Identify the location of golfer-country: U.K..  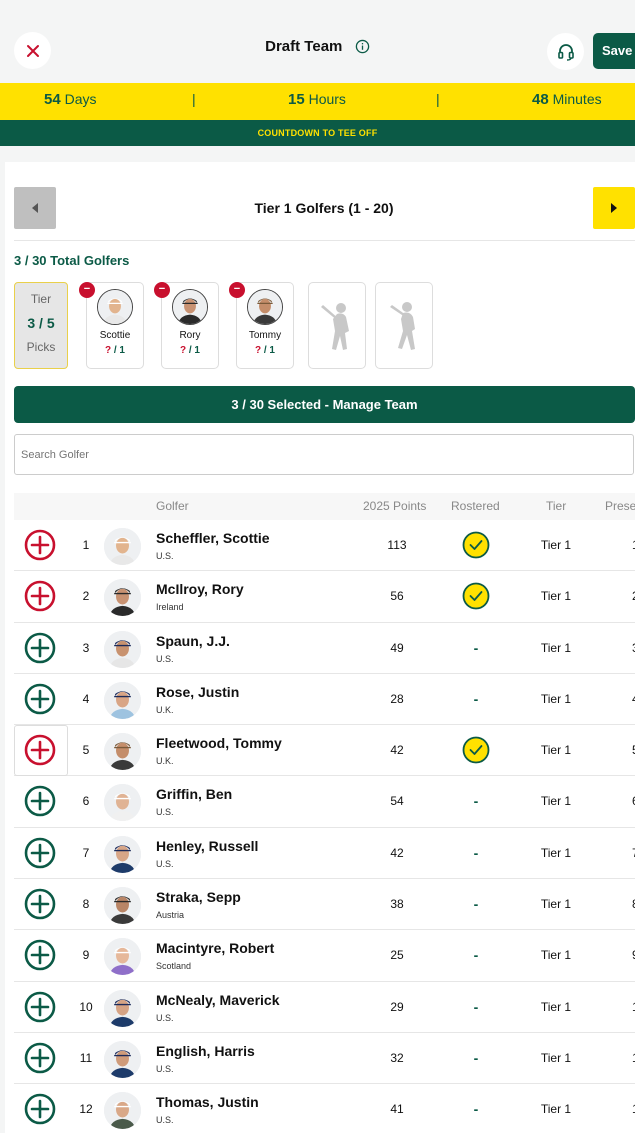
(165, 709).